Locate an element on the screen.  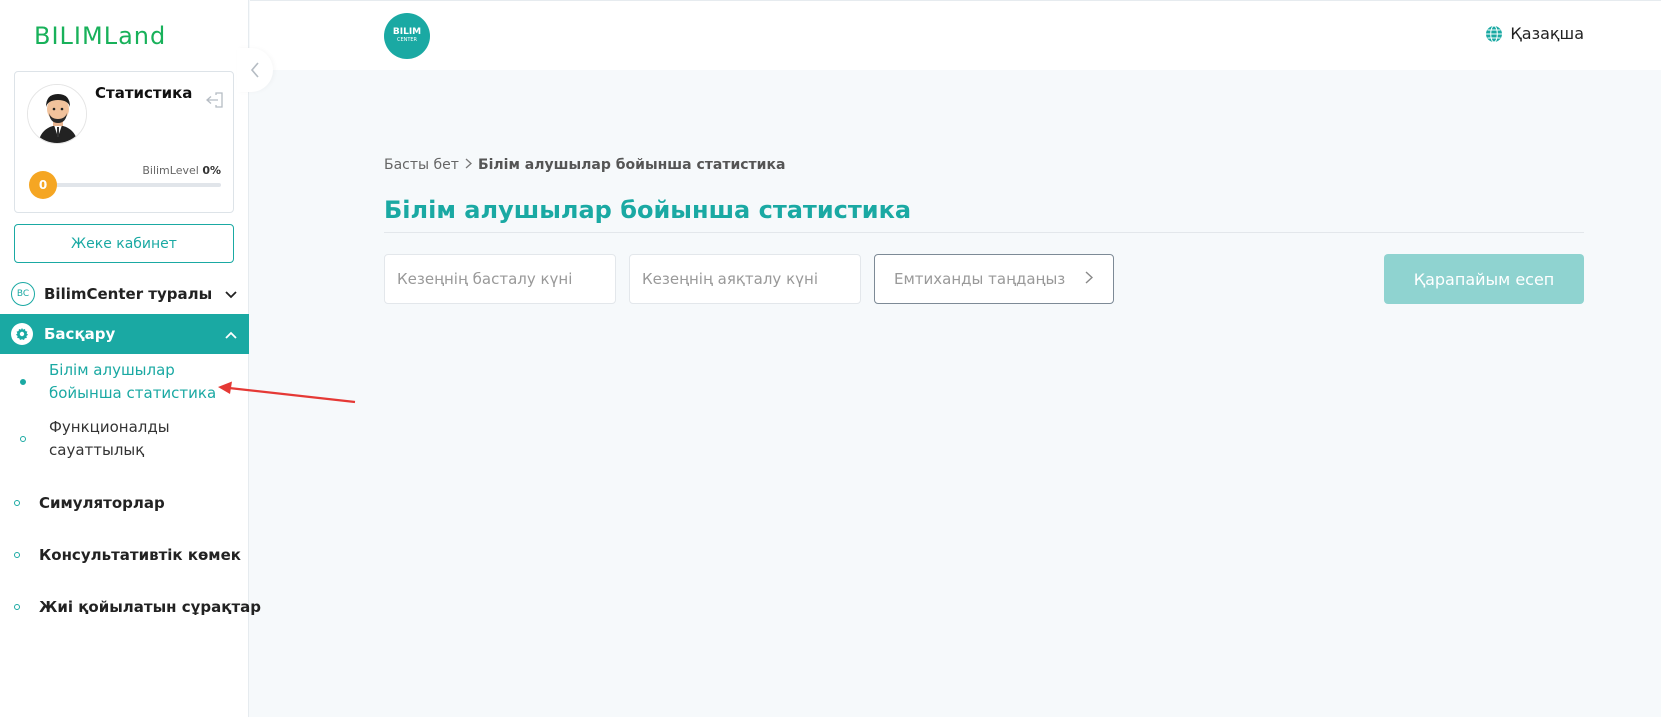
chevron-down-icon is located at coordinates (231, 294).